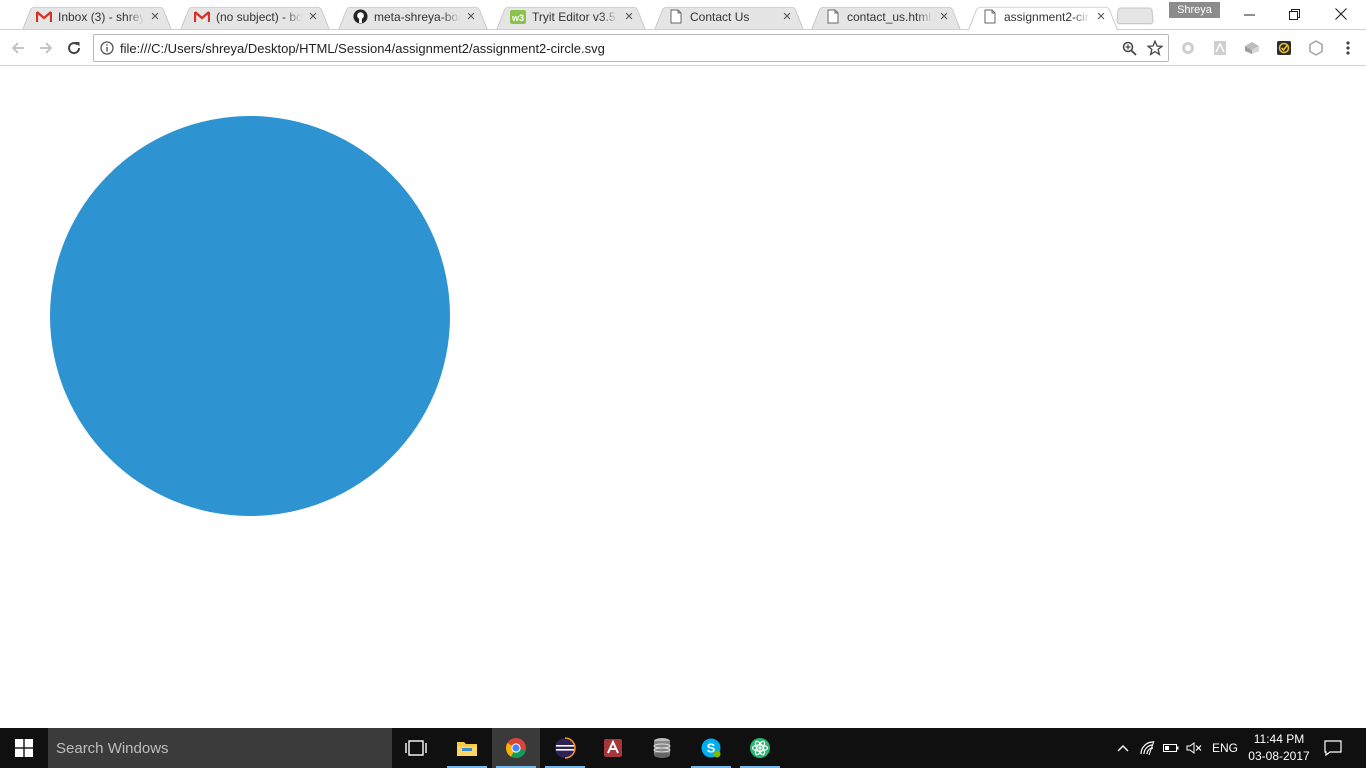  I want to click on svg-text: w3, so click(517, 18).